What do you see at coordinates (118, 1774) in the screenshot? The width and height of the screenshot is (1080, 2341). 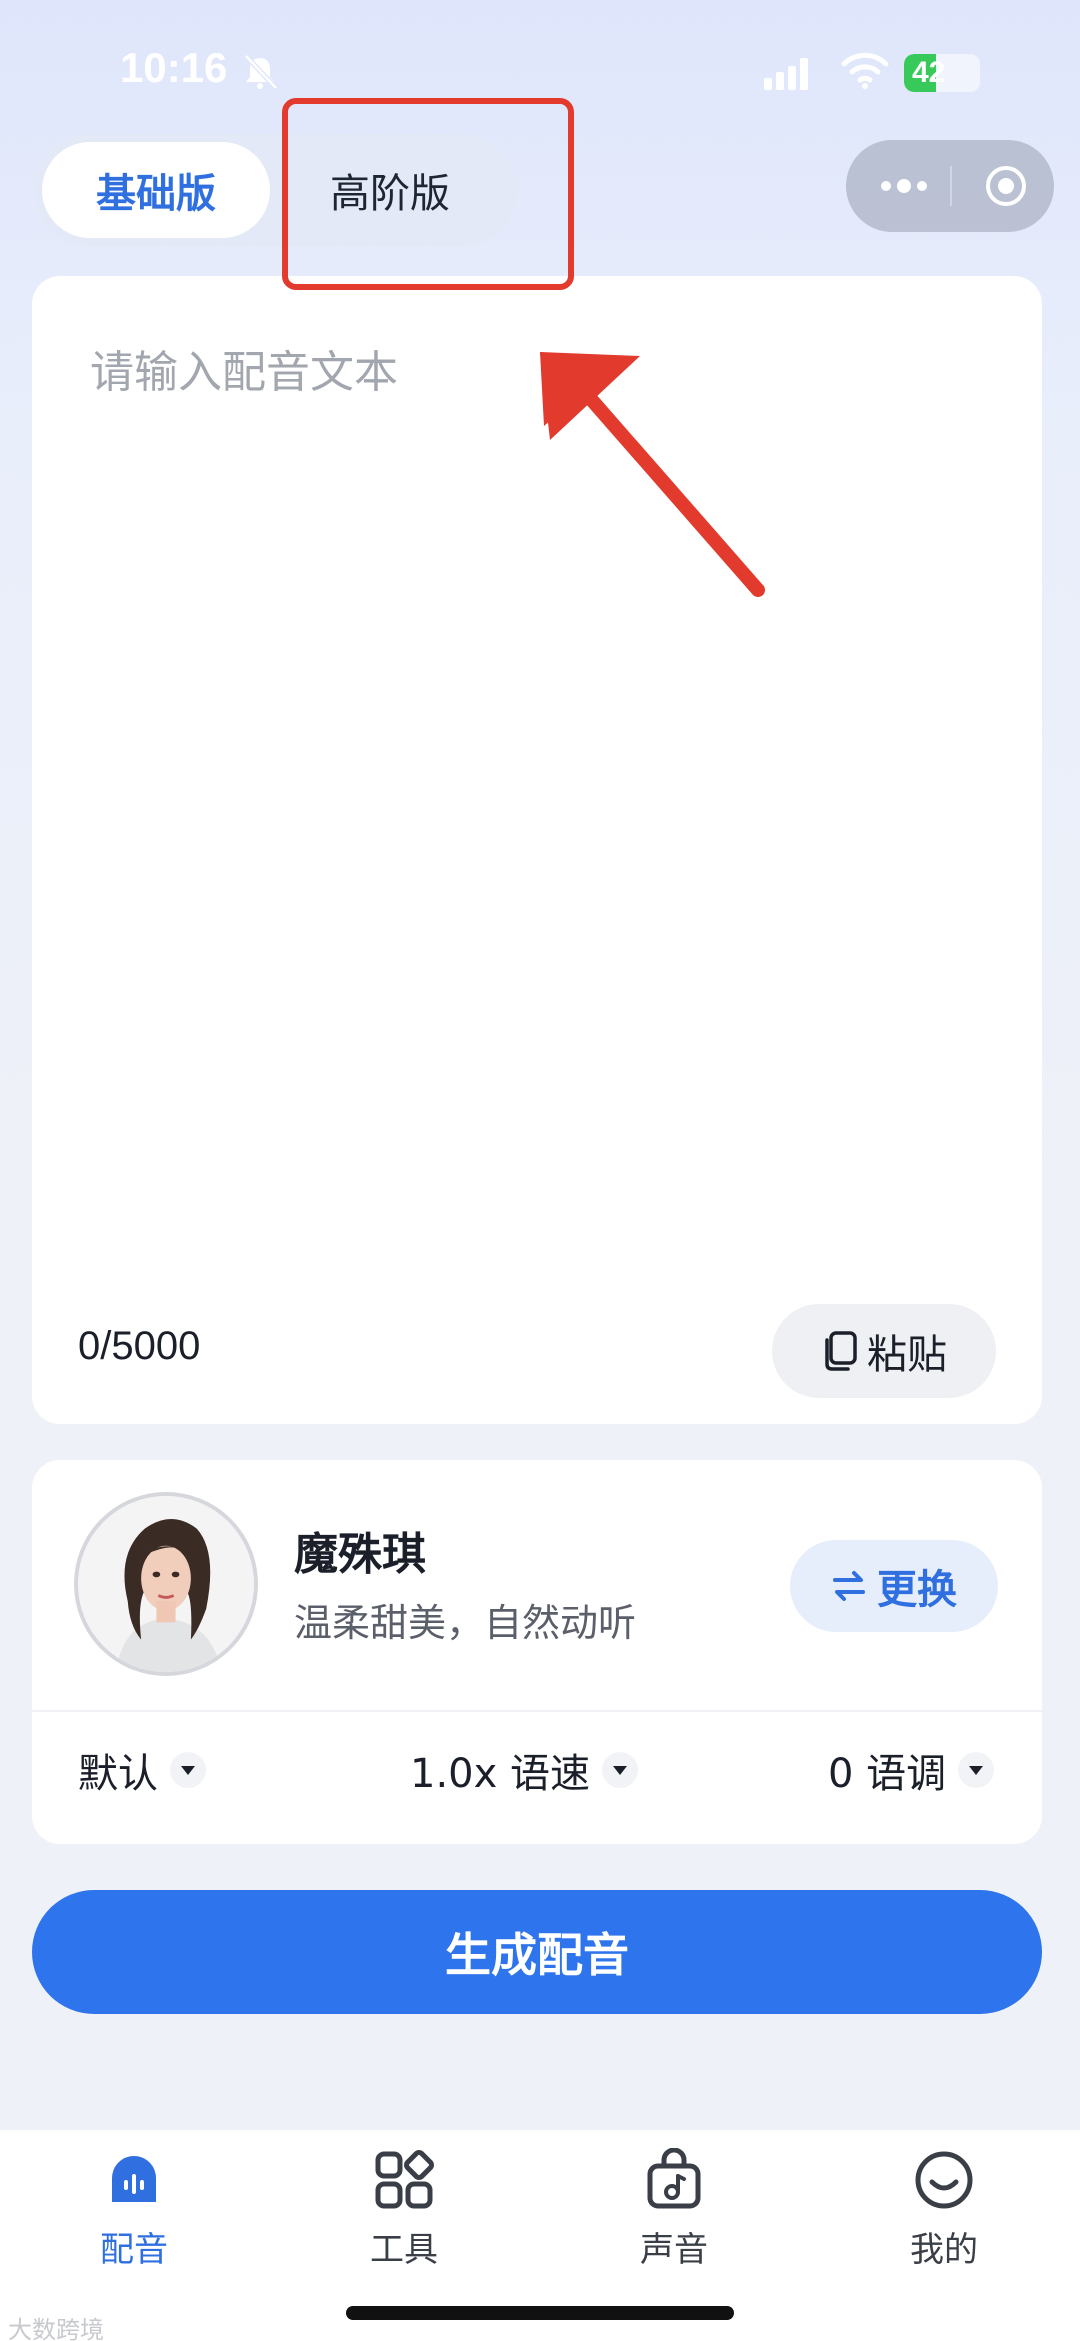 I see `style-value: 默认` at bounding box center [118, 1774].